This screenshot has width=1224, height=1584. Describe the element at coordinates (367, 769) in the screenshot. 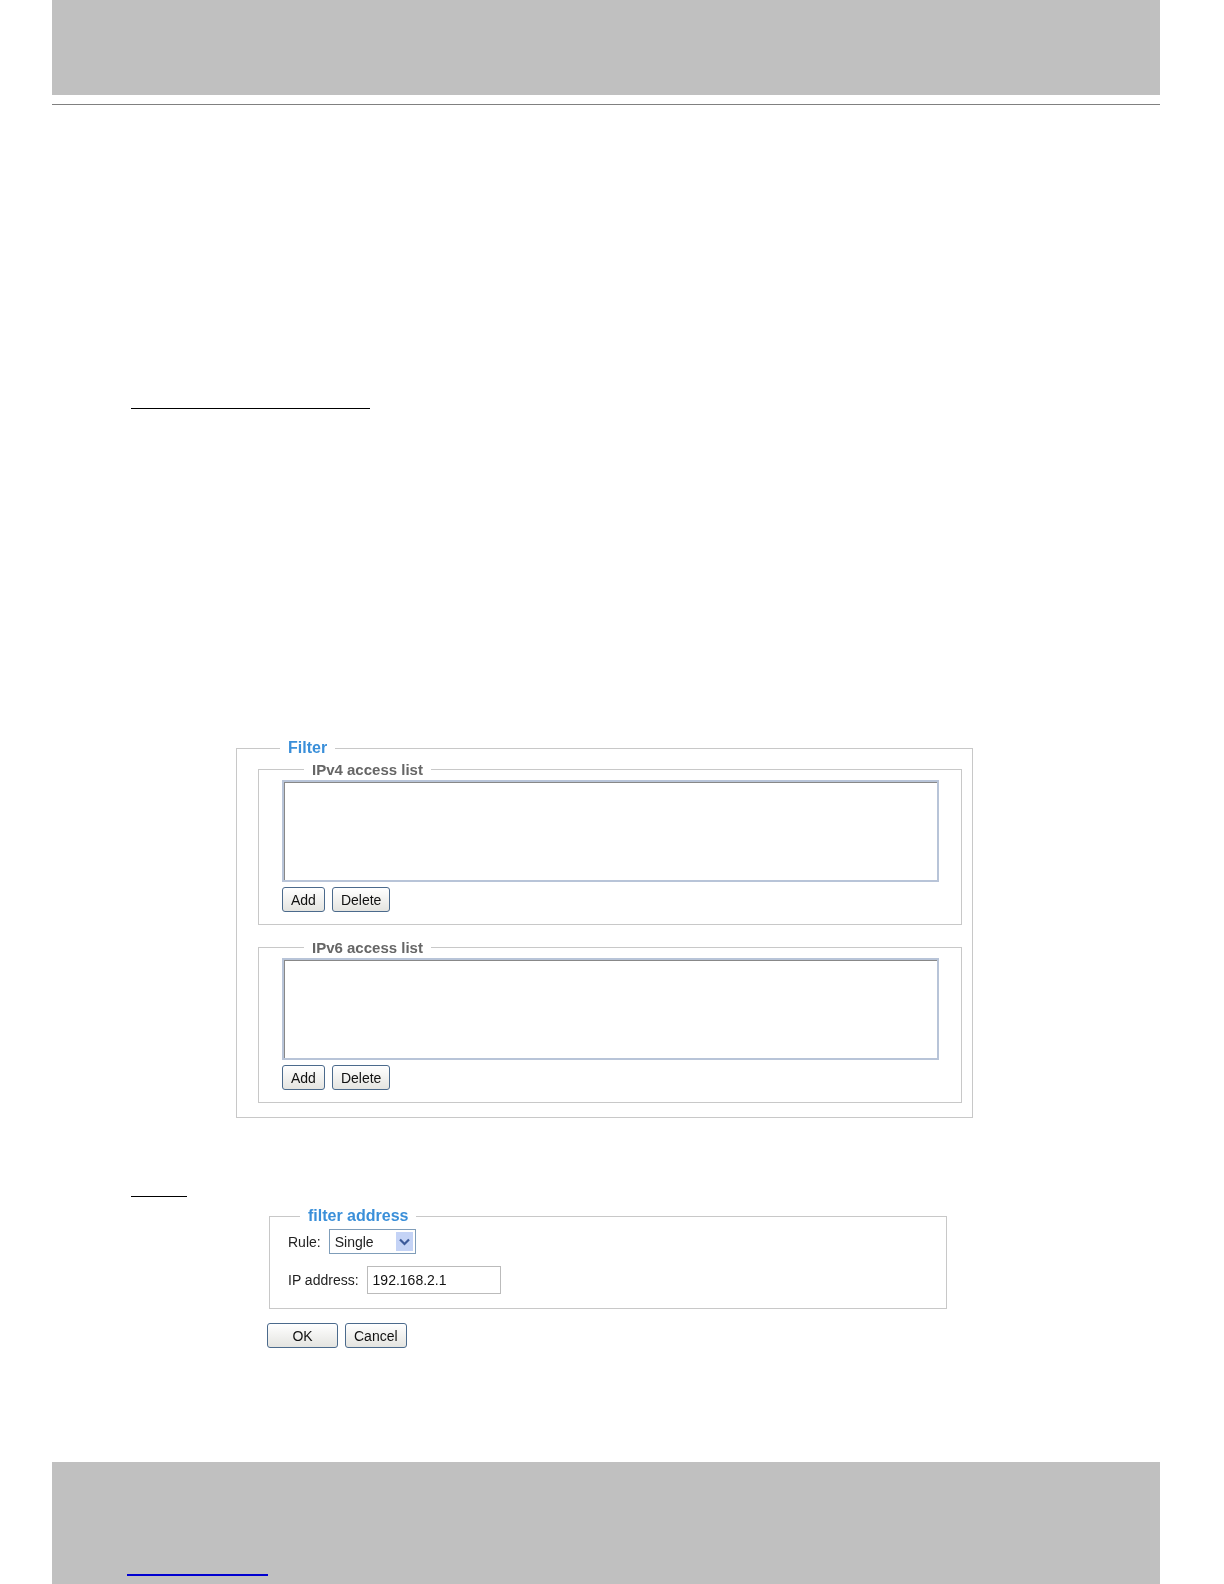

I see `group-legend: IPv4 access list` at that location.